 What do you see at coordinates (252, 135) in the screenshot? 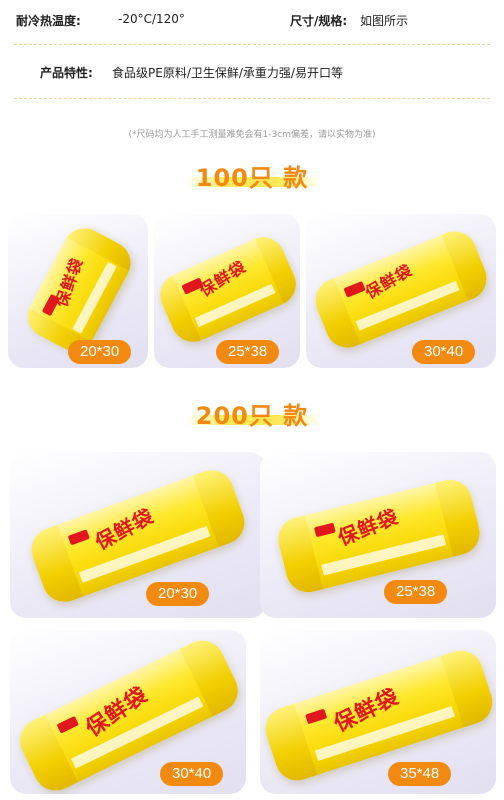
I see `measurement-note: (*尺码均为人工手工测量难免会有1-3cm偏差，请以实物为准)` at bounding box center [252, 135].